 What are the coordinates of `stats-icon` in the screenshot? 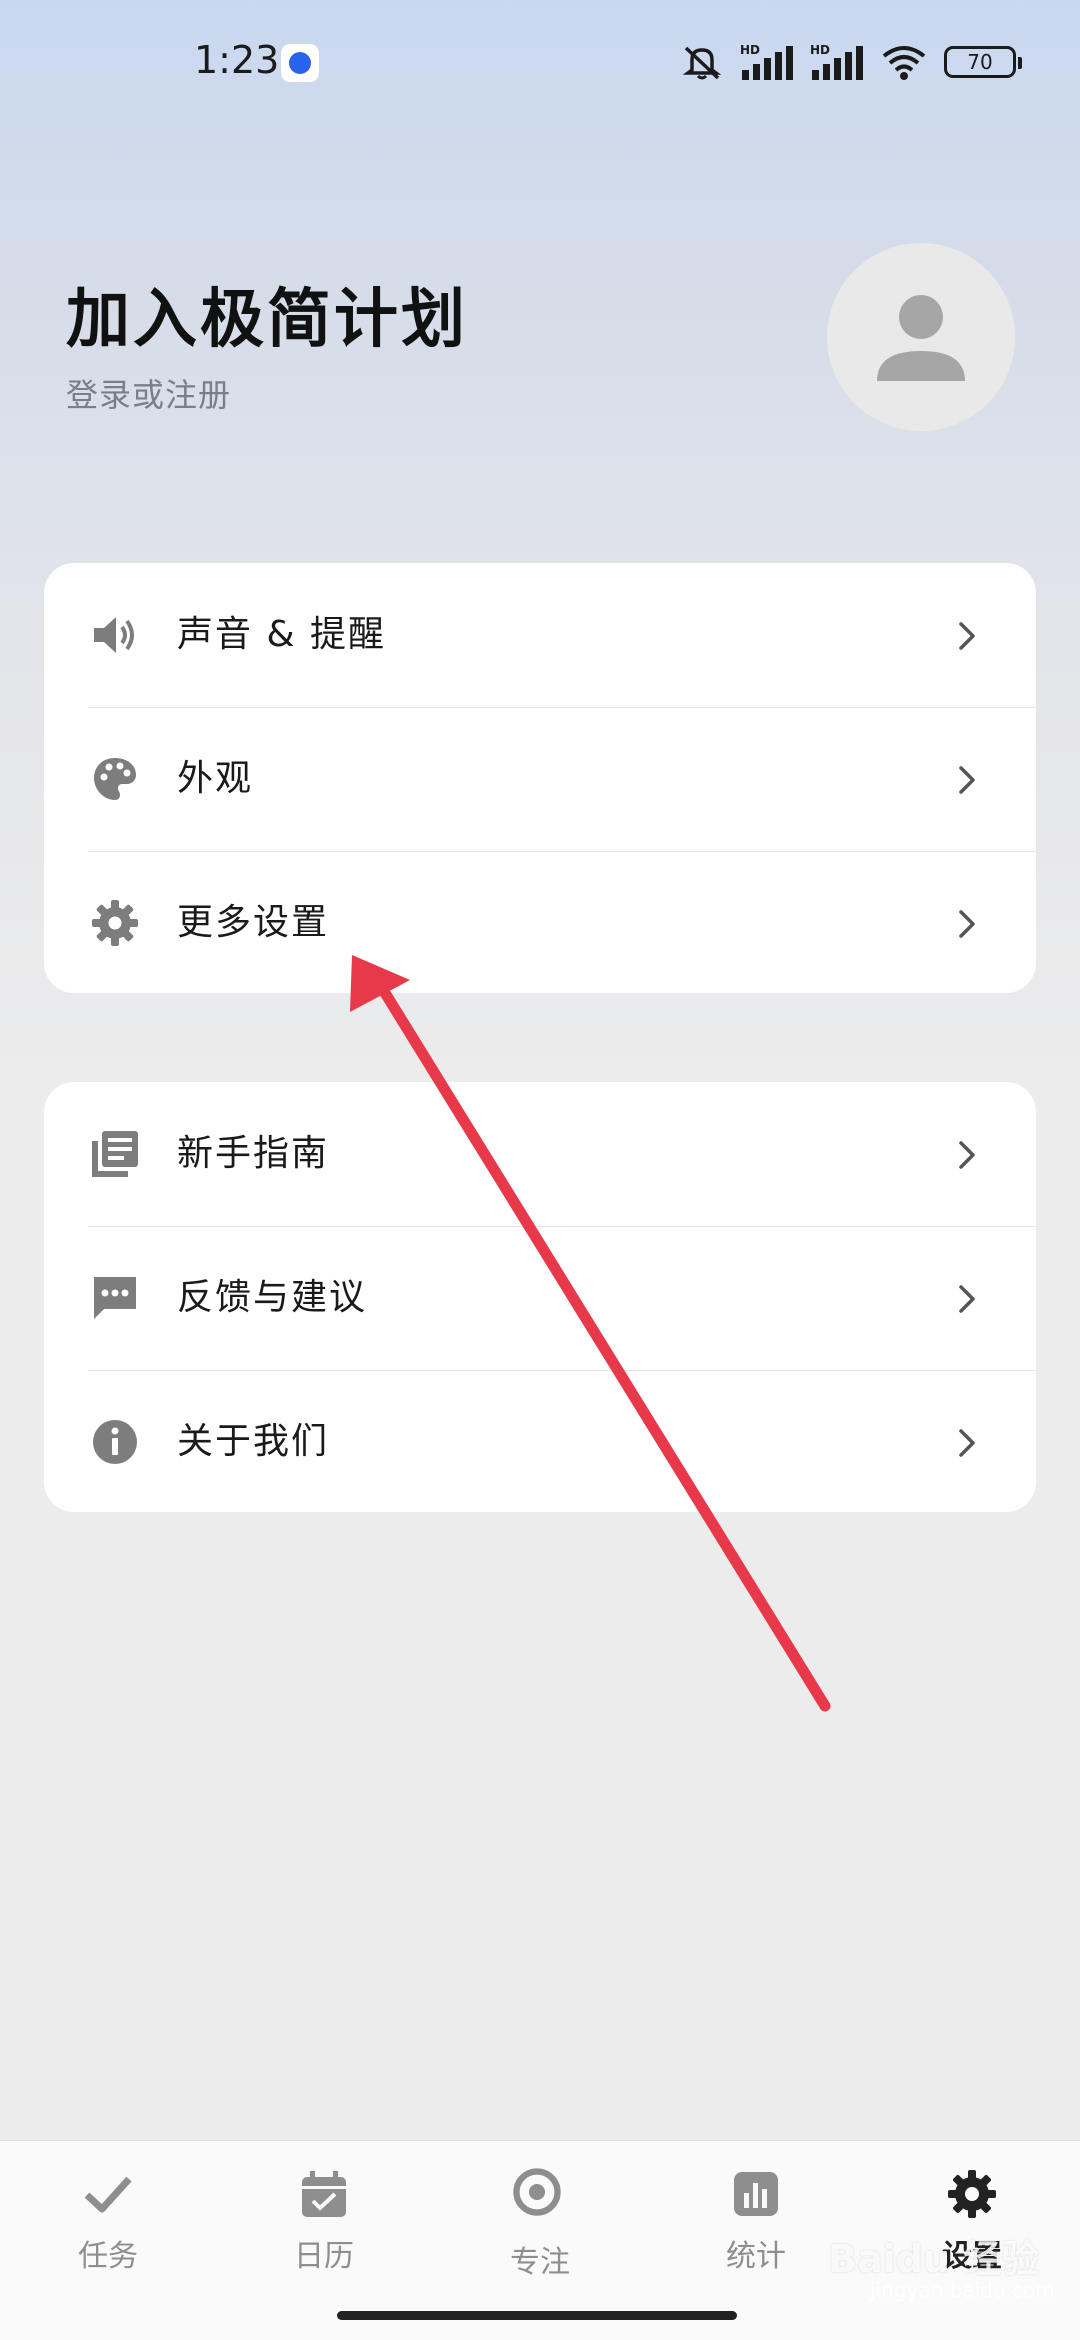 It's located at (756, 2194).